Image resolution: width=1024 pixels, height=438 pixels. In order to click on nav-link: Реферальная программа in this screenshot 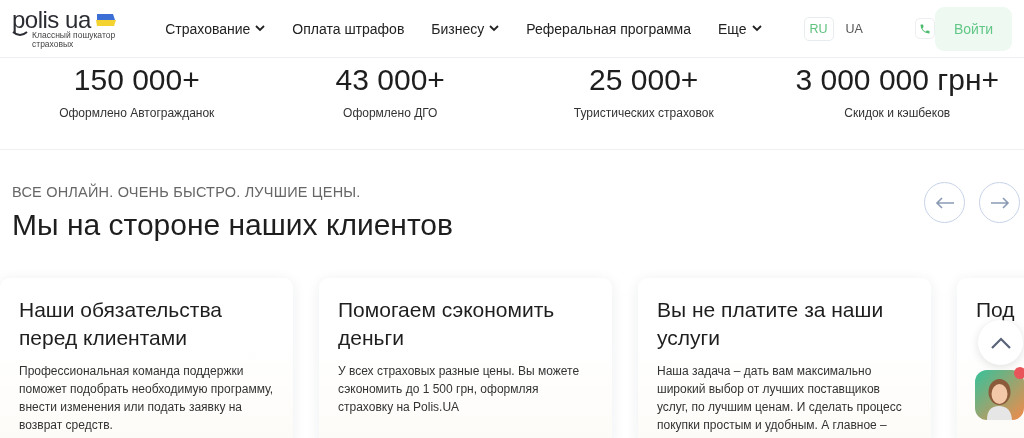, I will do `click(608, 28)`.